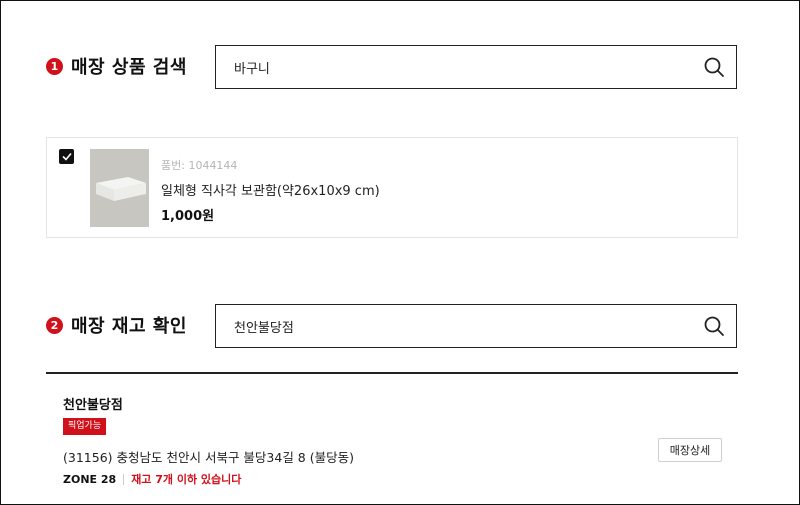 The width and height of the screenshot is (800, 505). I want to click on separator, so click(124, 479).